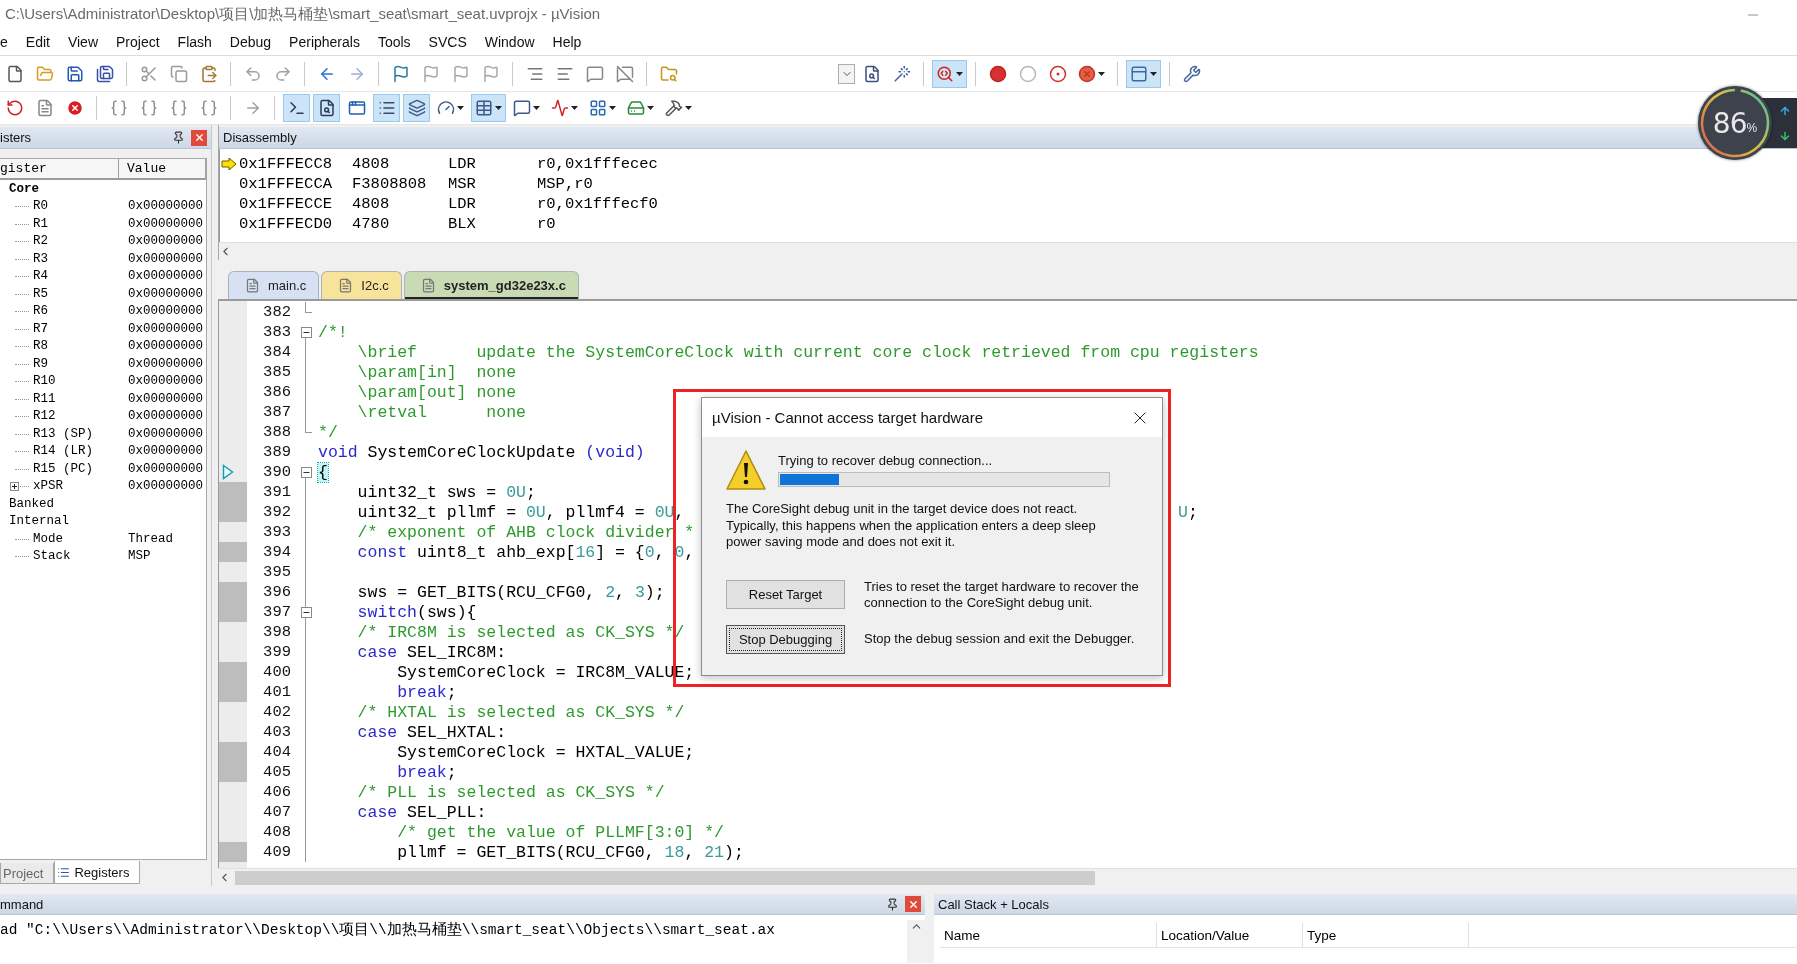 This screenshot has width=1797, height=964. Describe the element at coordinates (386, 108) in the screenshot. I see `list-button` at that location.